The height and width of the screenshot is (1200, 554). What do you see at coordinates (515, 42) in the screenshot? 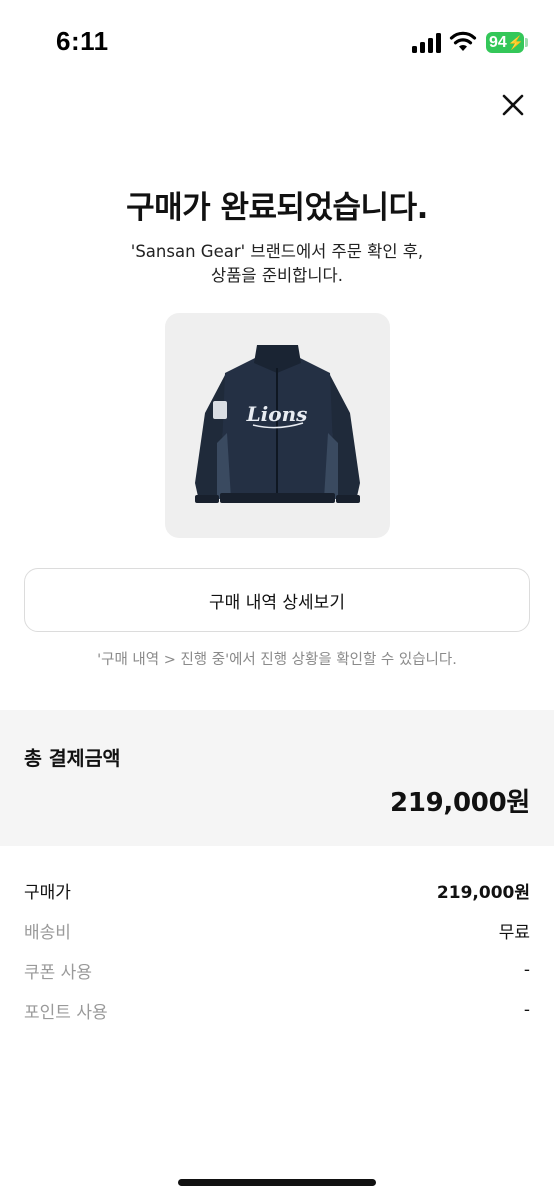
I see `charging-bolt-icon: ⚡` at bounding box center [515, 42].